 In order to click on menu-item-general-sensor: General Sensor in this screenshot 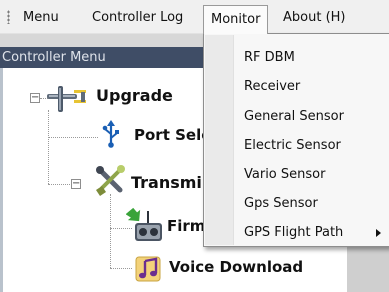, I will do `click(294, 117)`.